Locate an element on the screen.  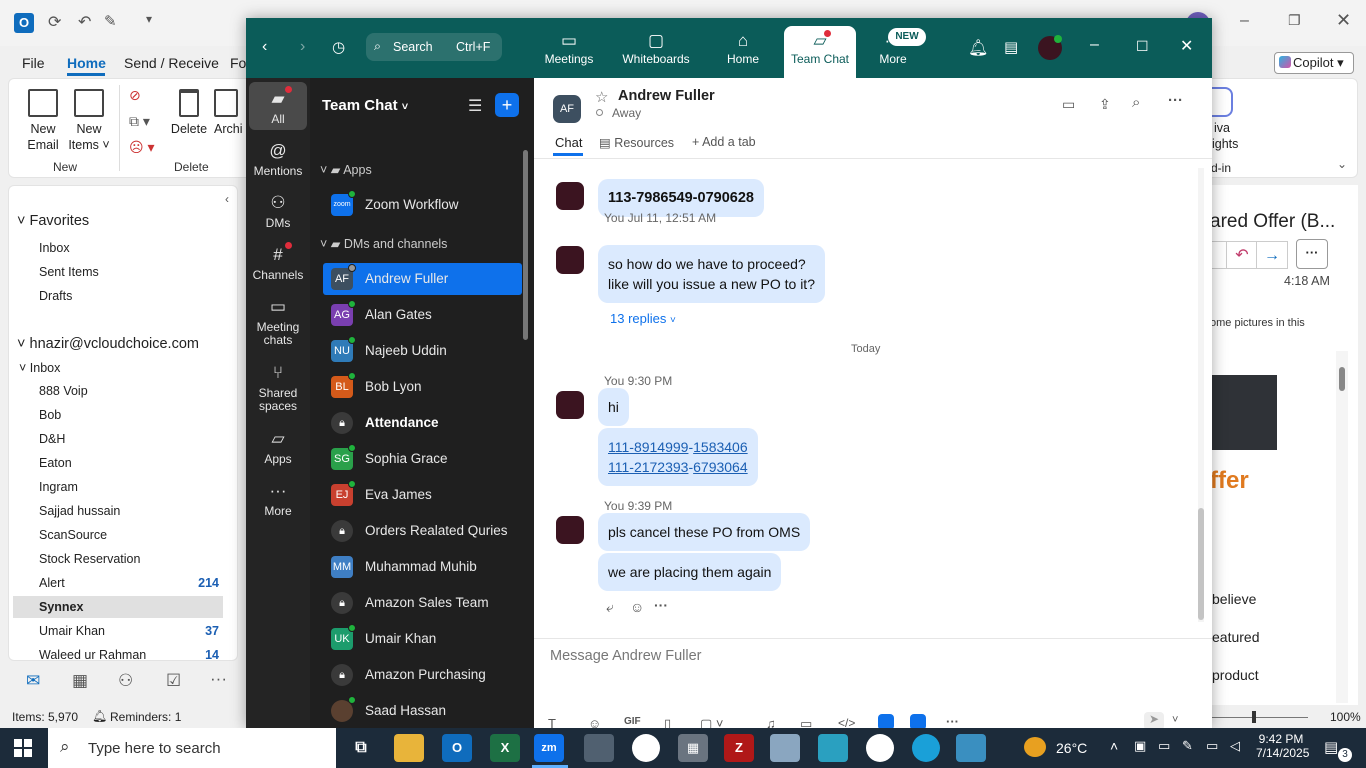
contact-row: UK Umair Khan is located at coordinates (422, 639).